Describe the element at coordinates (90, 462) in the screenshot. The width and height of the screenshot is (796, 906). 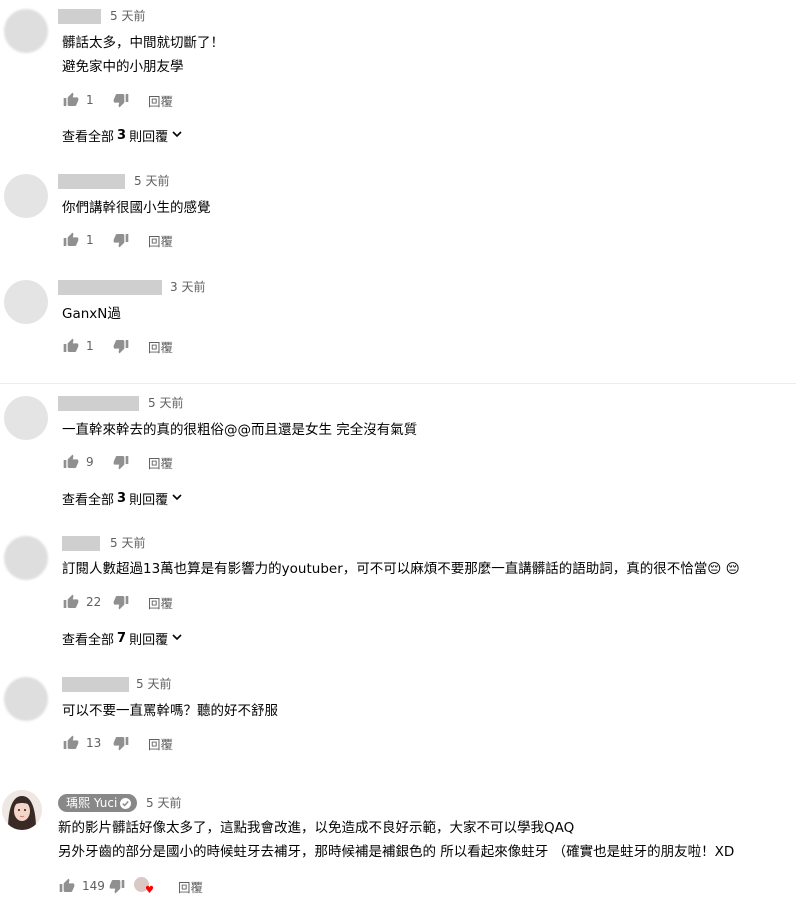
I see `like-count: 9` at that location.